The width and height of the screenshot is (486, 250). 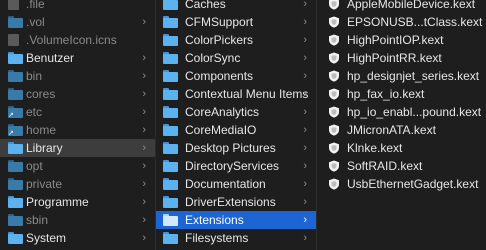 What do you see at coordinates (77, 58) in the screenshot?
I see `root-item-benutzer: Benutzer ›` at bounding box center [77, 58].